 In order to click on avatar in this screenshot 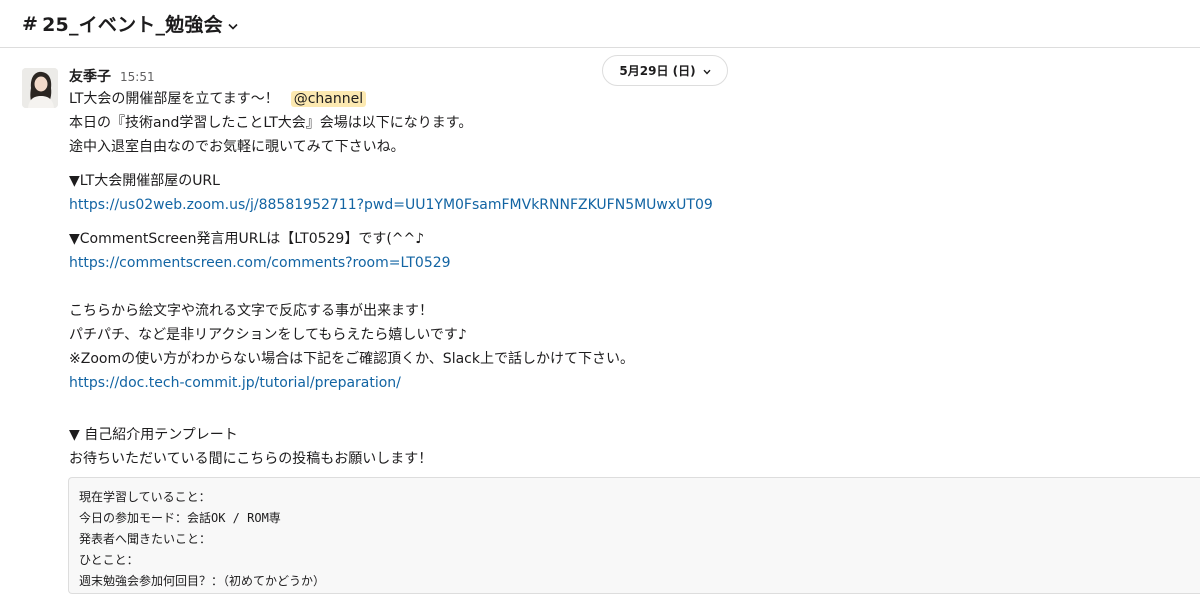, I will do `click(40, 88)`.